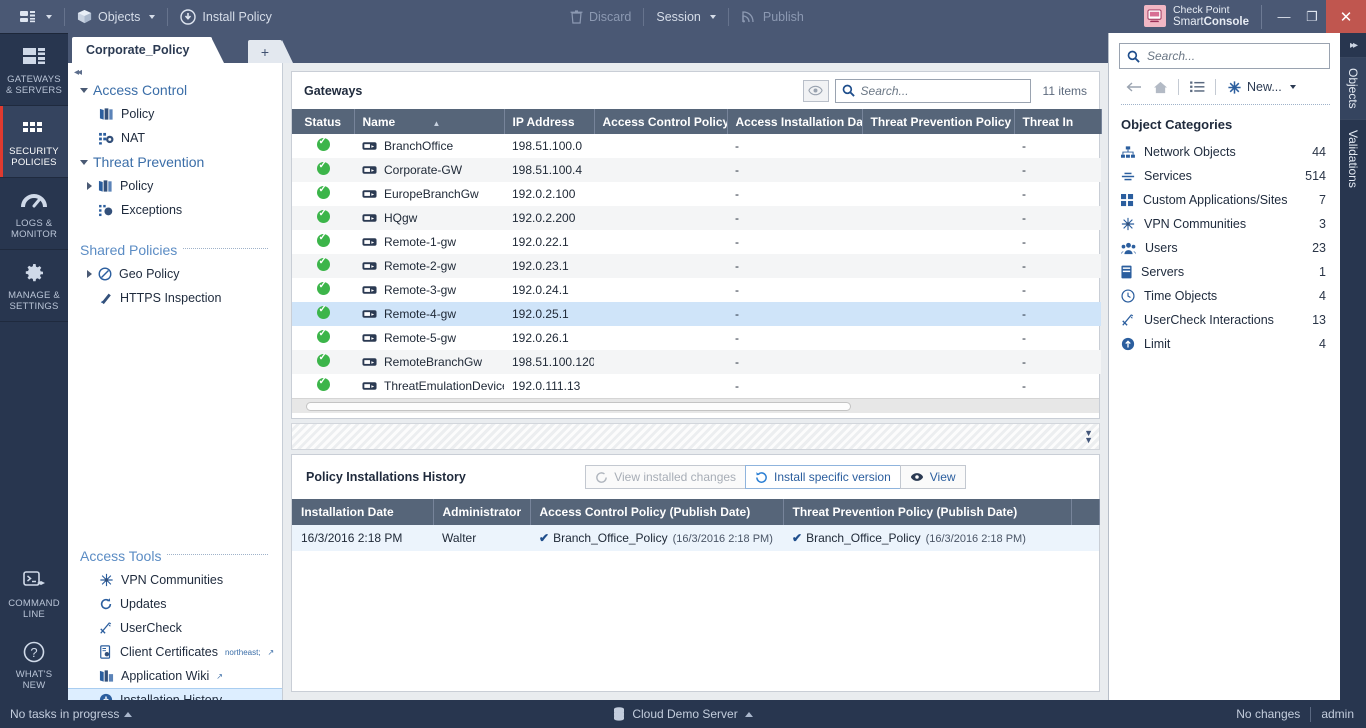 This screenshot has width=1366, height=728. Describe the element at coordinates (175, 249) in the screenshot. I see `section-shared-policies: Shared Policies` at that location.